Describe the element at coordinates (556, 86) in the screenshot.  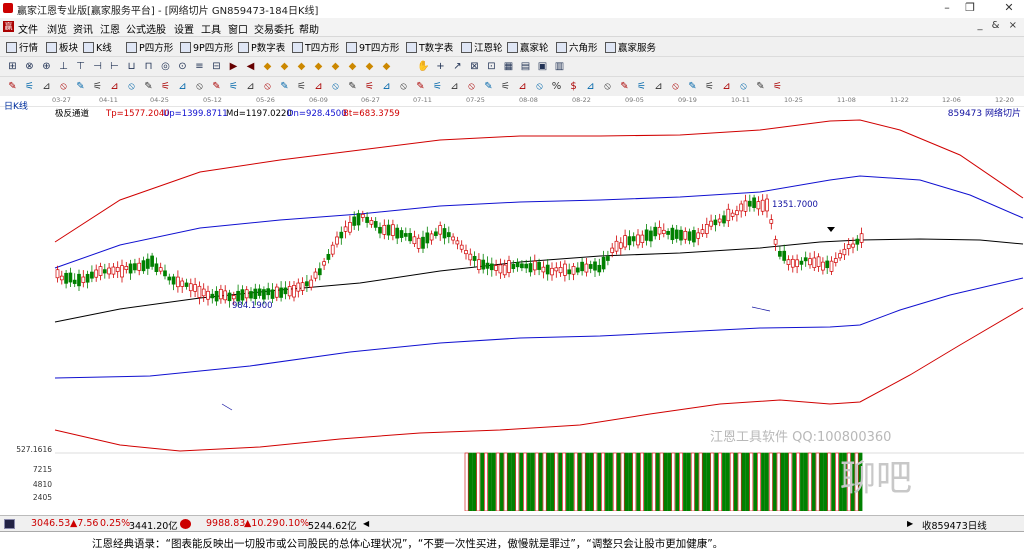
I see `analysis-tool-icon: %` at that location.